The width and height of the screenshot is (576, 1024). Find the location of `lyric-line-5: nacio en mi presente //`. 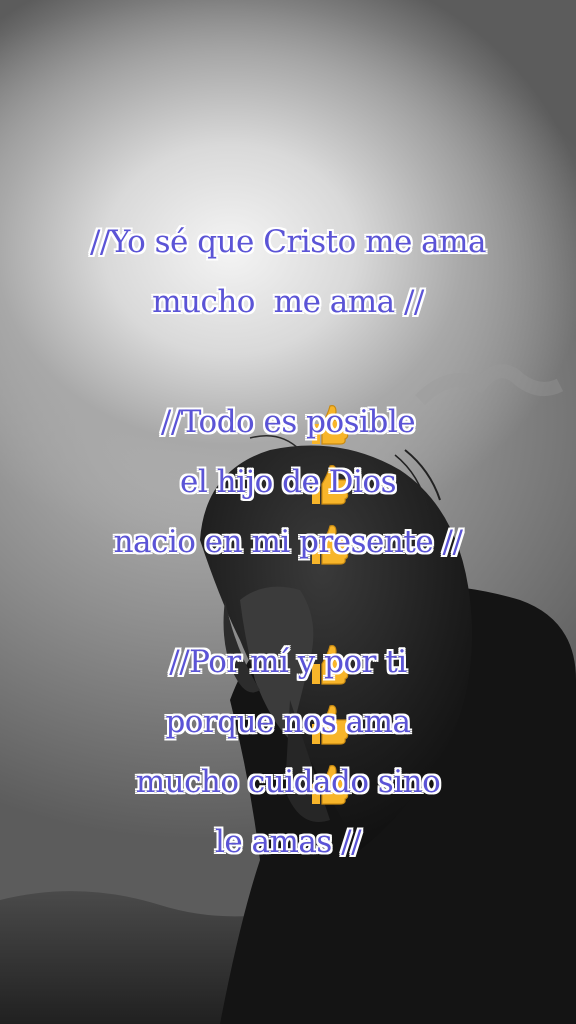

lyric-line-5: nacio en mi presente // is located at coordinates (288, 542).